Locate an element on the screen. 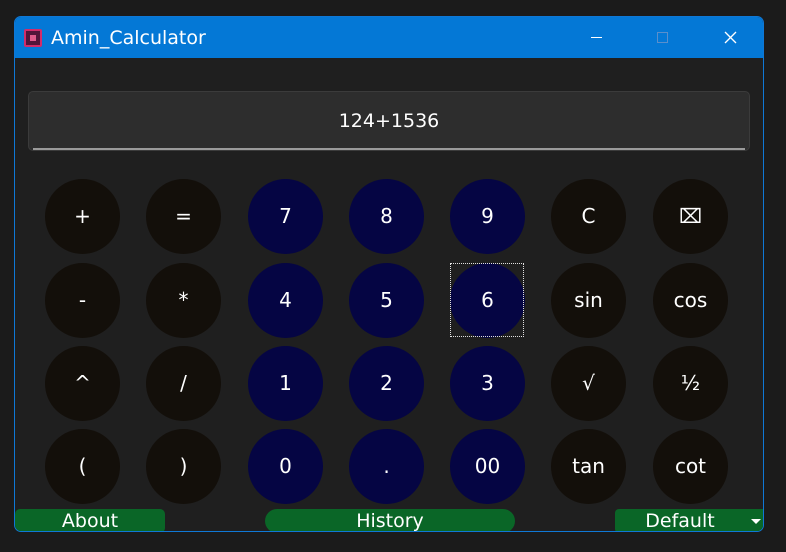 This screenshot has height=552, width=786. close-icon is located at coordinates (730, 37).